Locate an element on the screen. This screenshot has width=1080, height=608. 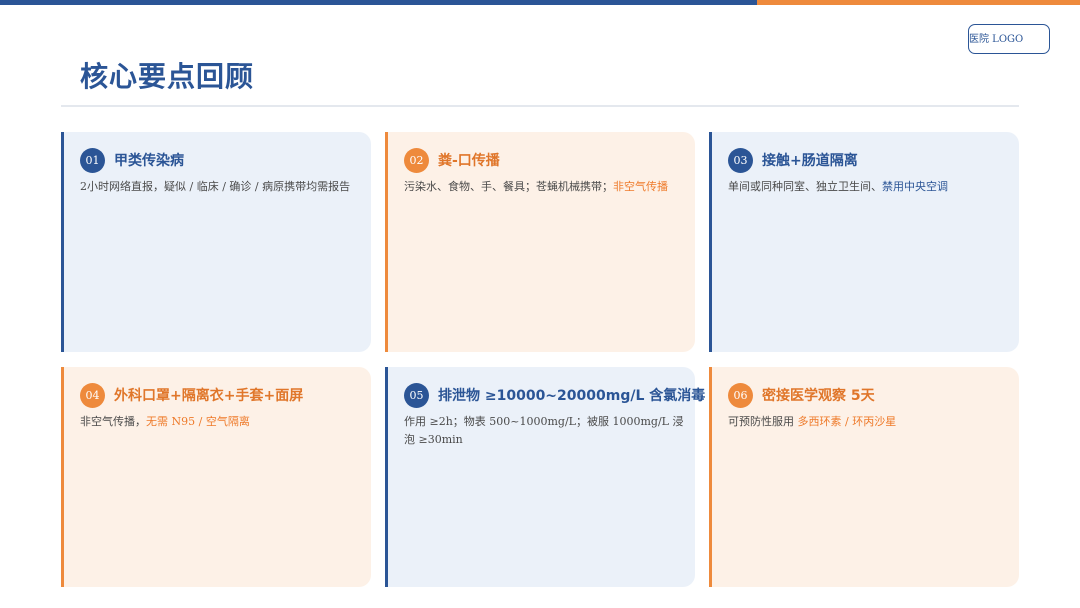
card-description: 污染水、食物、手、餐具；苍蝇机械携带；非空气传播 is located at coordinates (545, 187).